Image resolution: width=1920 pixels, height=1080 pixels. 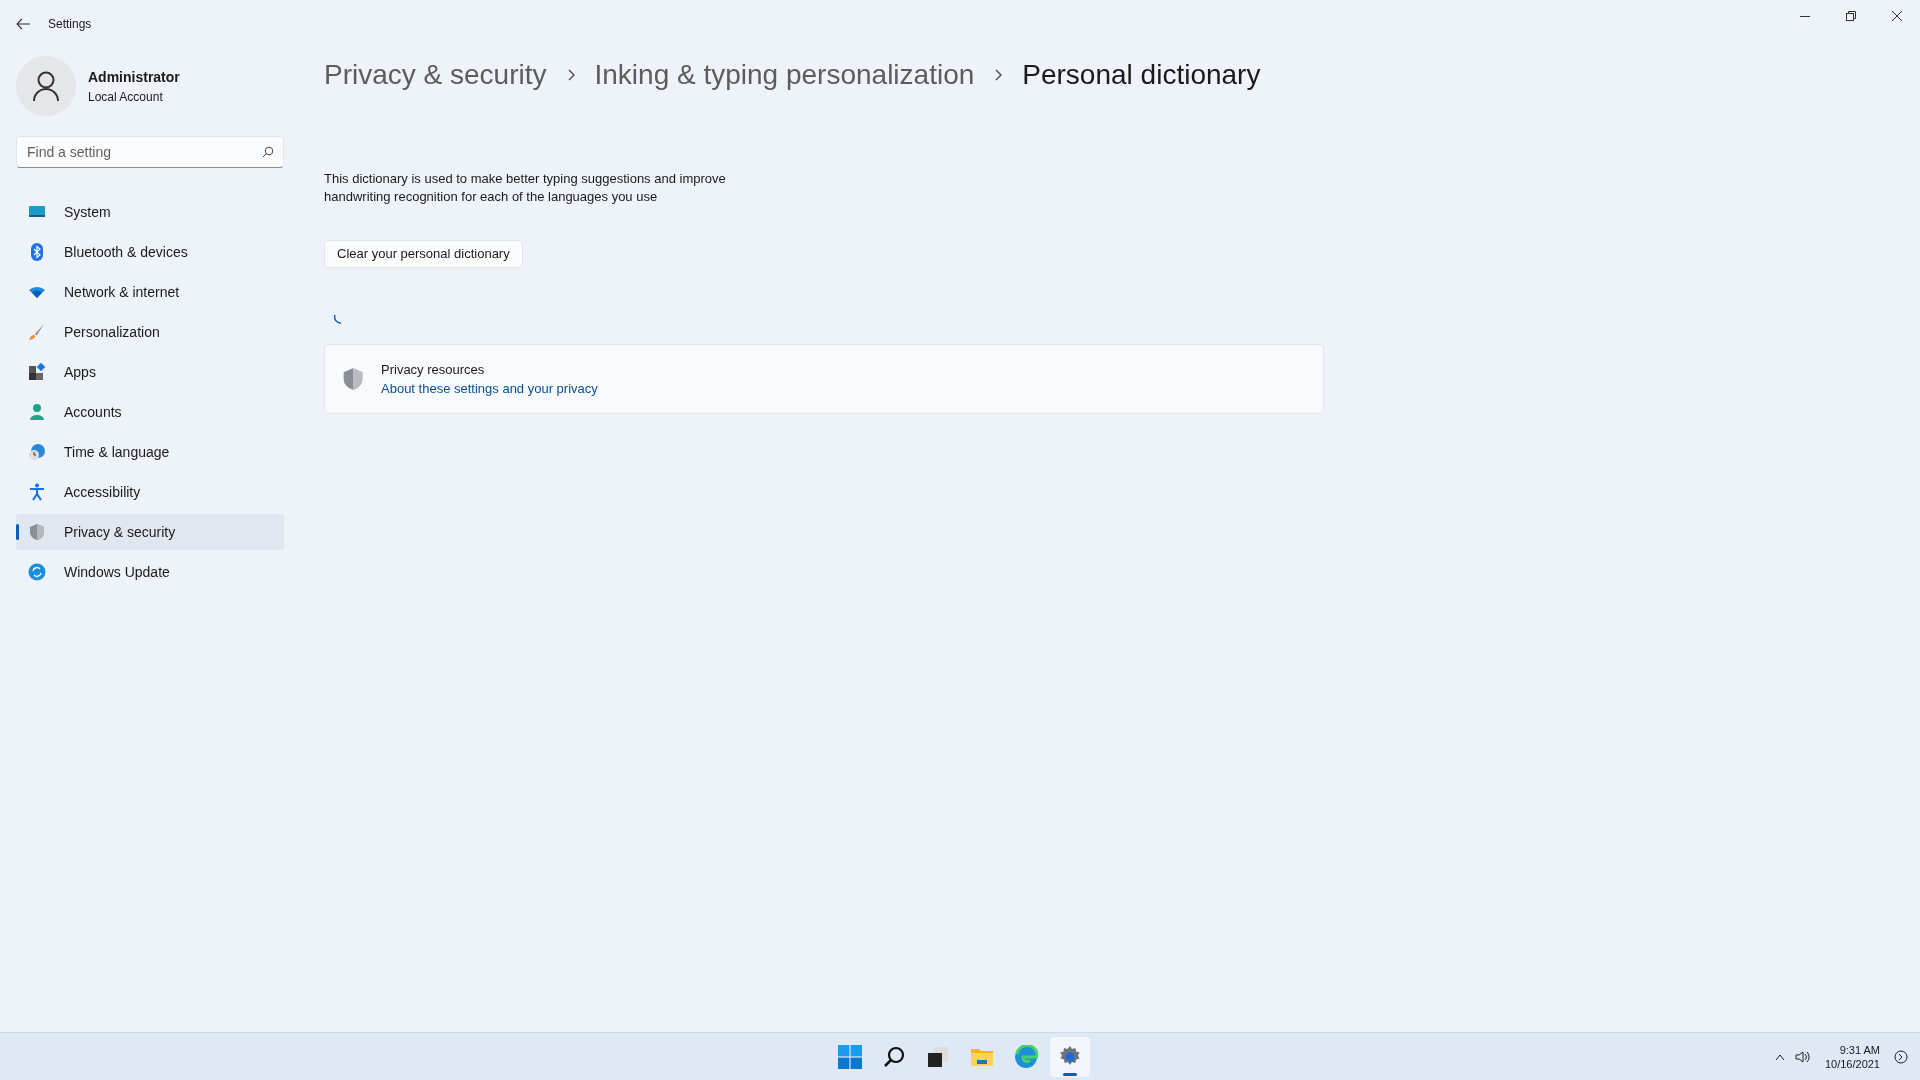 I want to click on minimize-icon, so click(x=1805, y=16).